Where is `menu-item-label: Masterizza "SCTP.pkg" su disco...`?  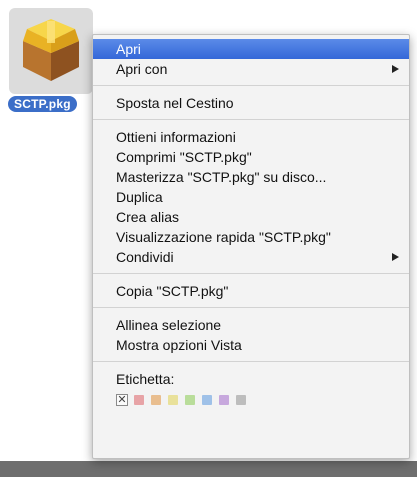
menu-item-label: Masterizza "SCTP.pkg" su disco... is located at coordinates (221, 177).